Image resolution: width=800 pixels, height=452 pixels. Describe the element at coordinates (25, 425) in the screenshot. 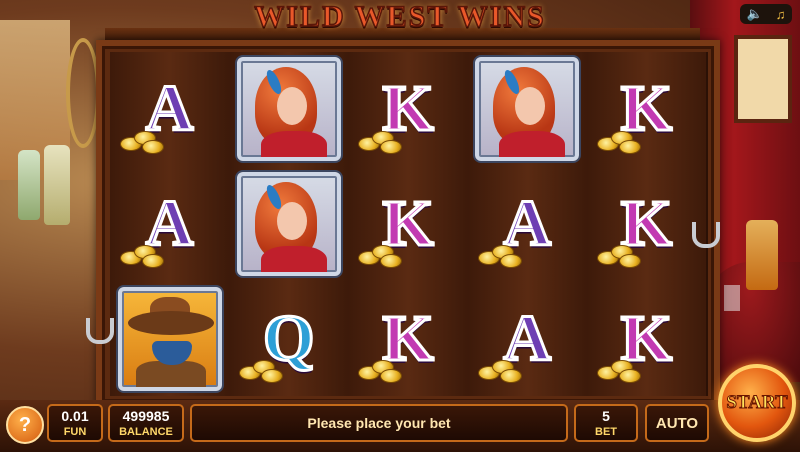

I see `help-button: ?` at that location.